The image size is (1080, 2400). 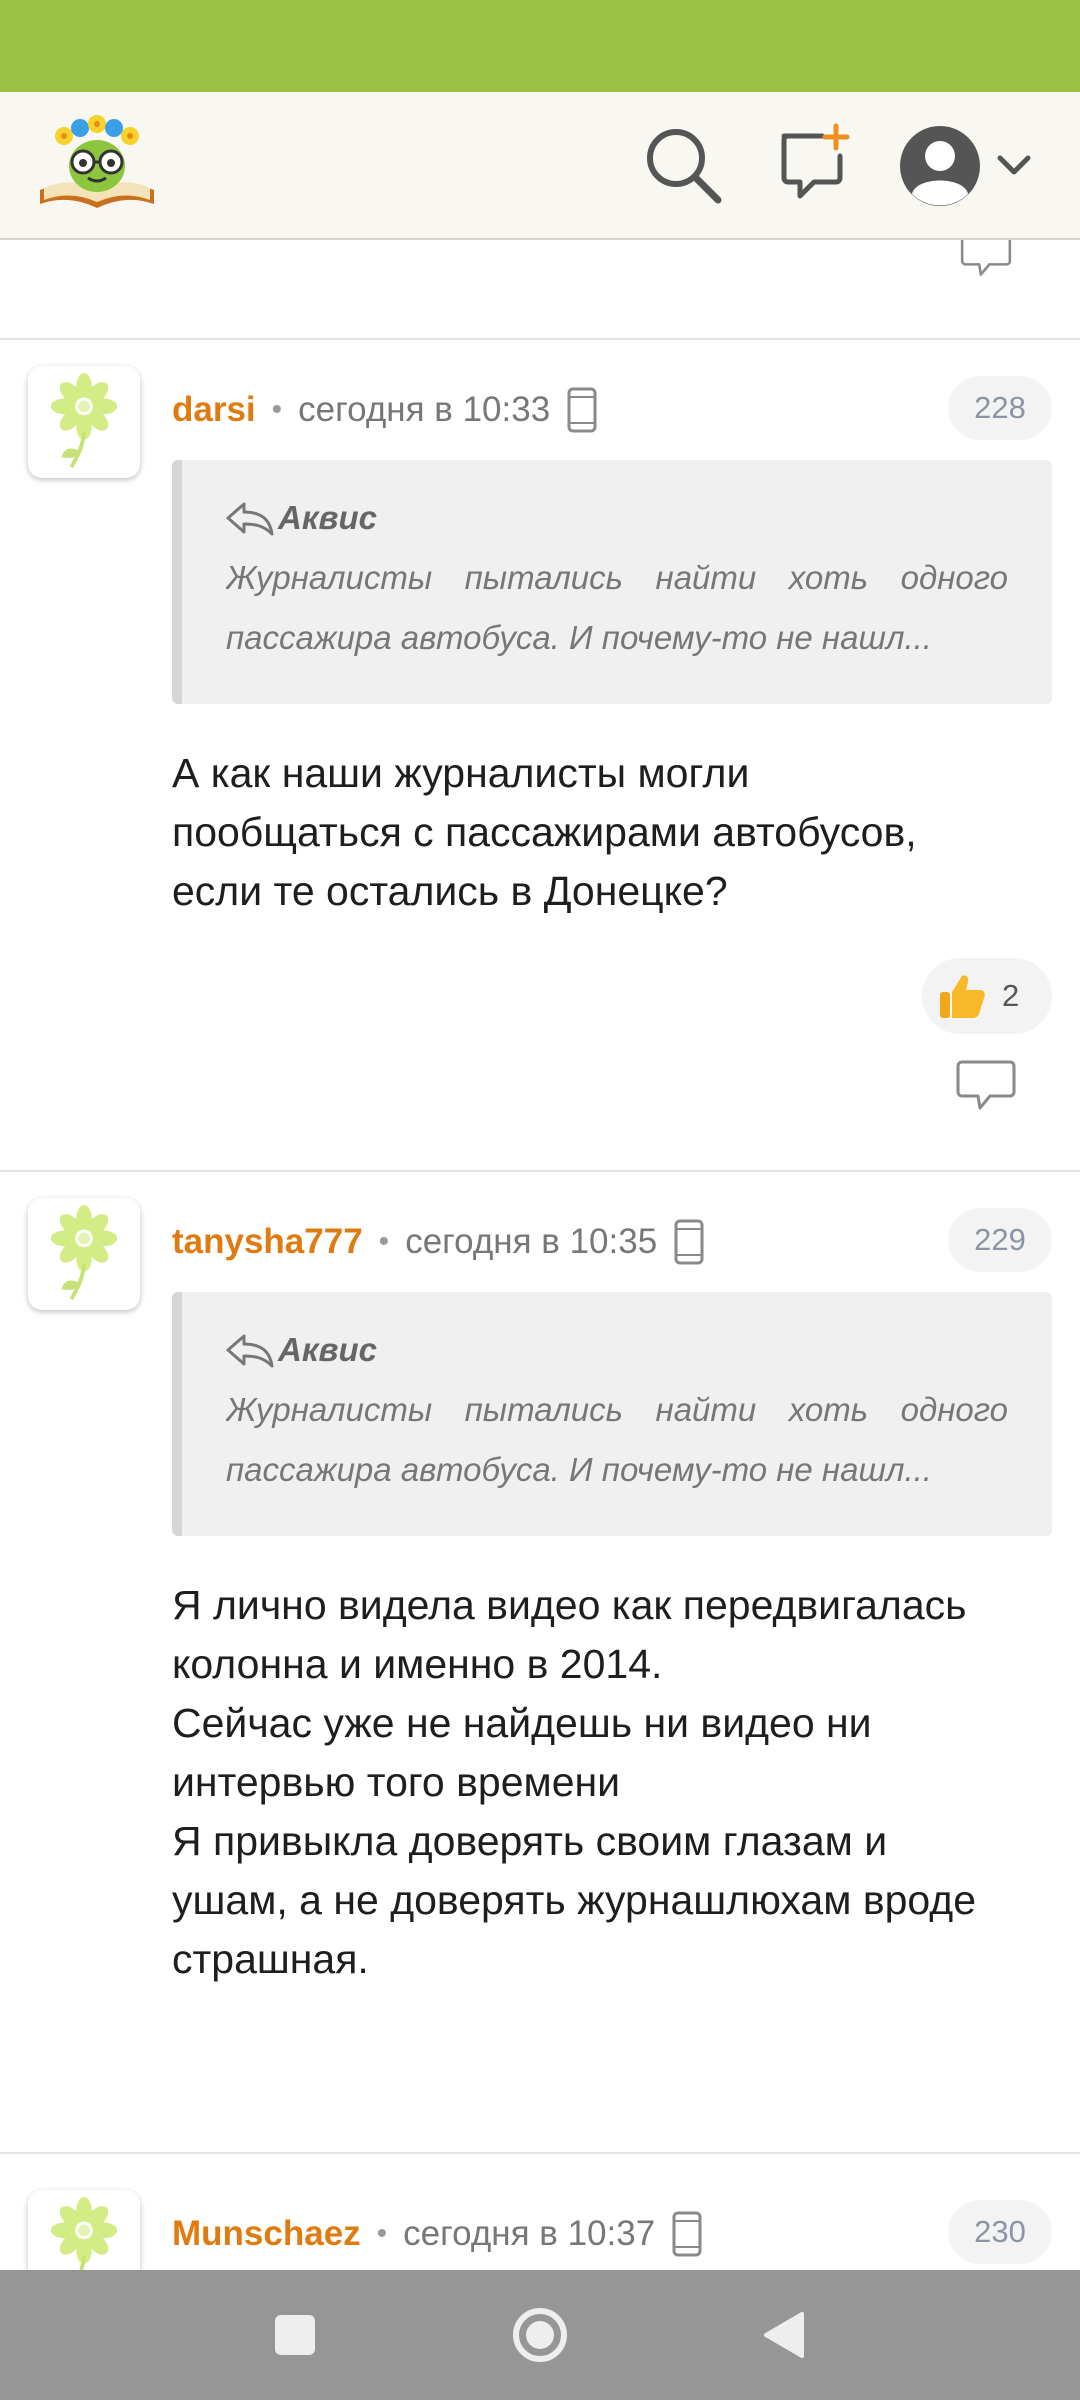 I want to click on like-reaction: 2, so click(x=987, y=996).